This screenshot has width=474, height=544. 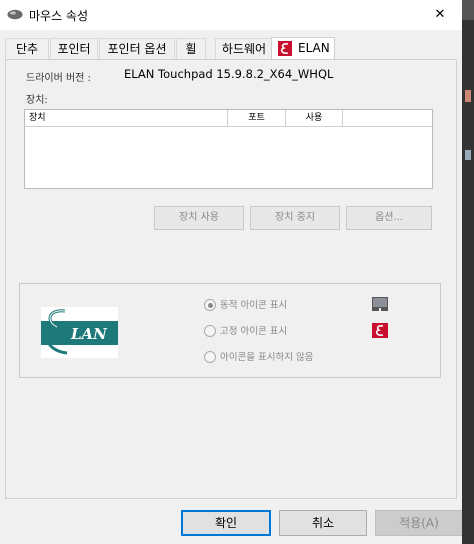 What do you see at coordinates (323, 523) in the screenshot?
I see `cancel-button: 취소` at bounding box center [323, 523].